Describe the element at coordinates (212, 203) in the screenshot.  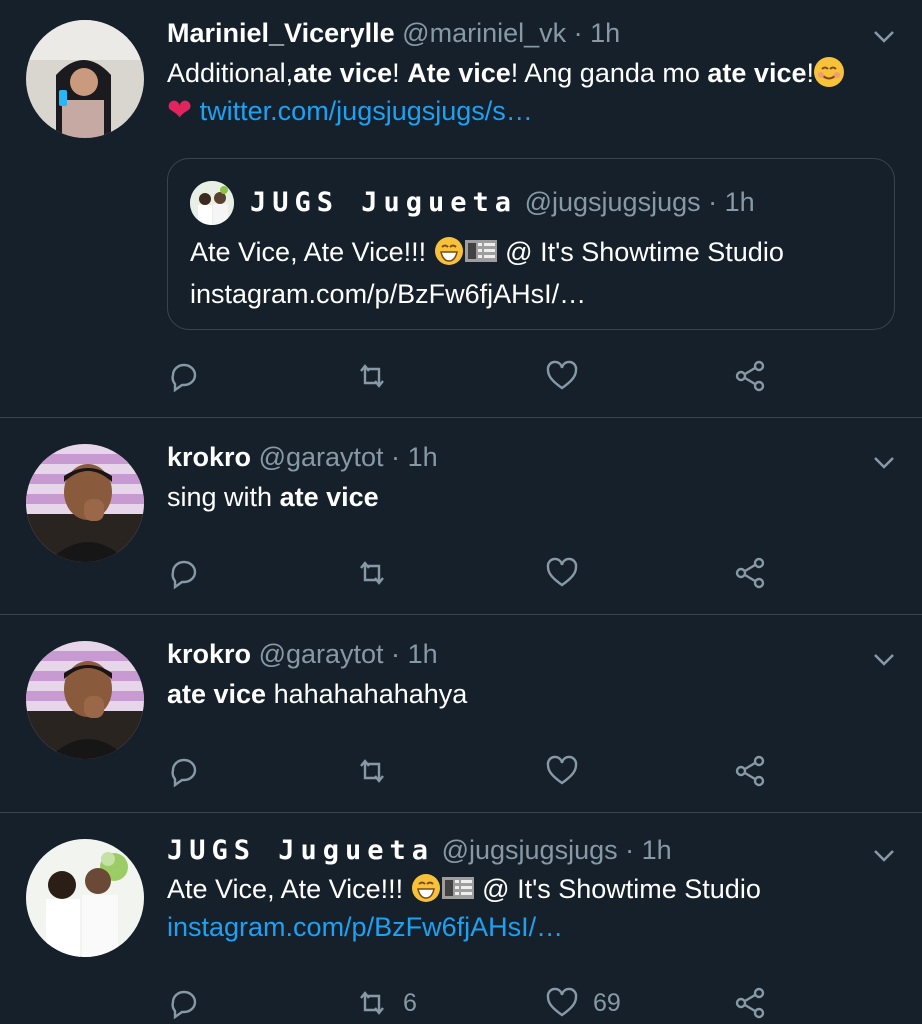
I see `quoted-avatar` at that location.